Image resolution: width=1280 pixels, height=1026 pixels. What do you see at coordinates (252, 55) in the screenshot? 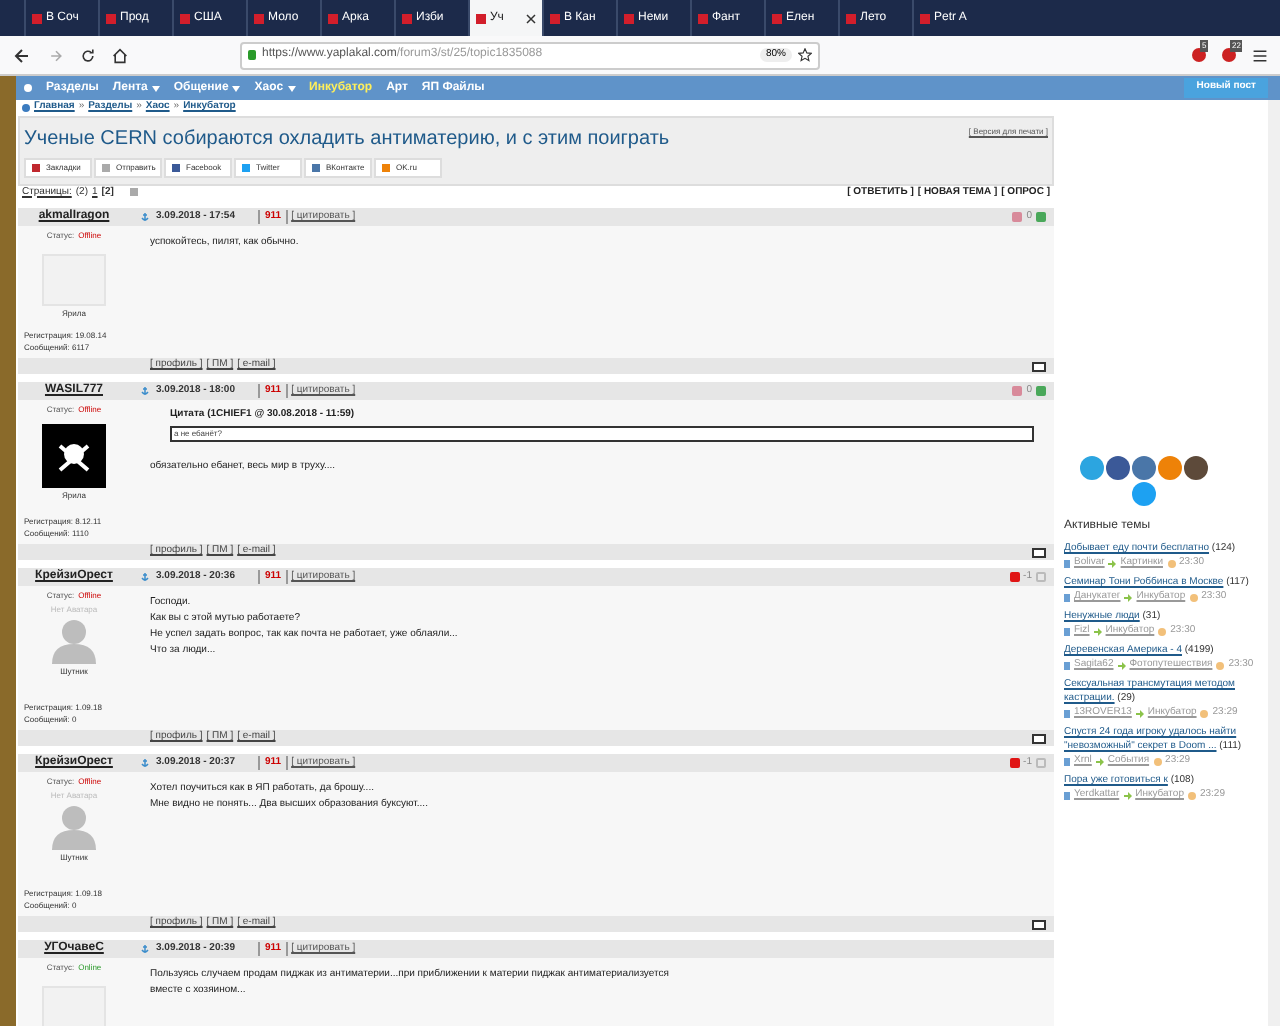
I see `lock-icon` at bounding box center [252, 55].